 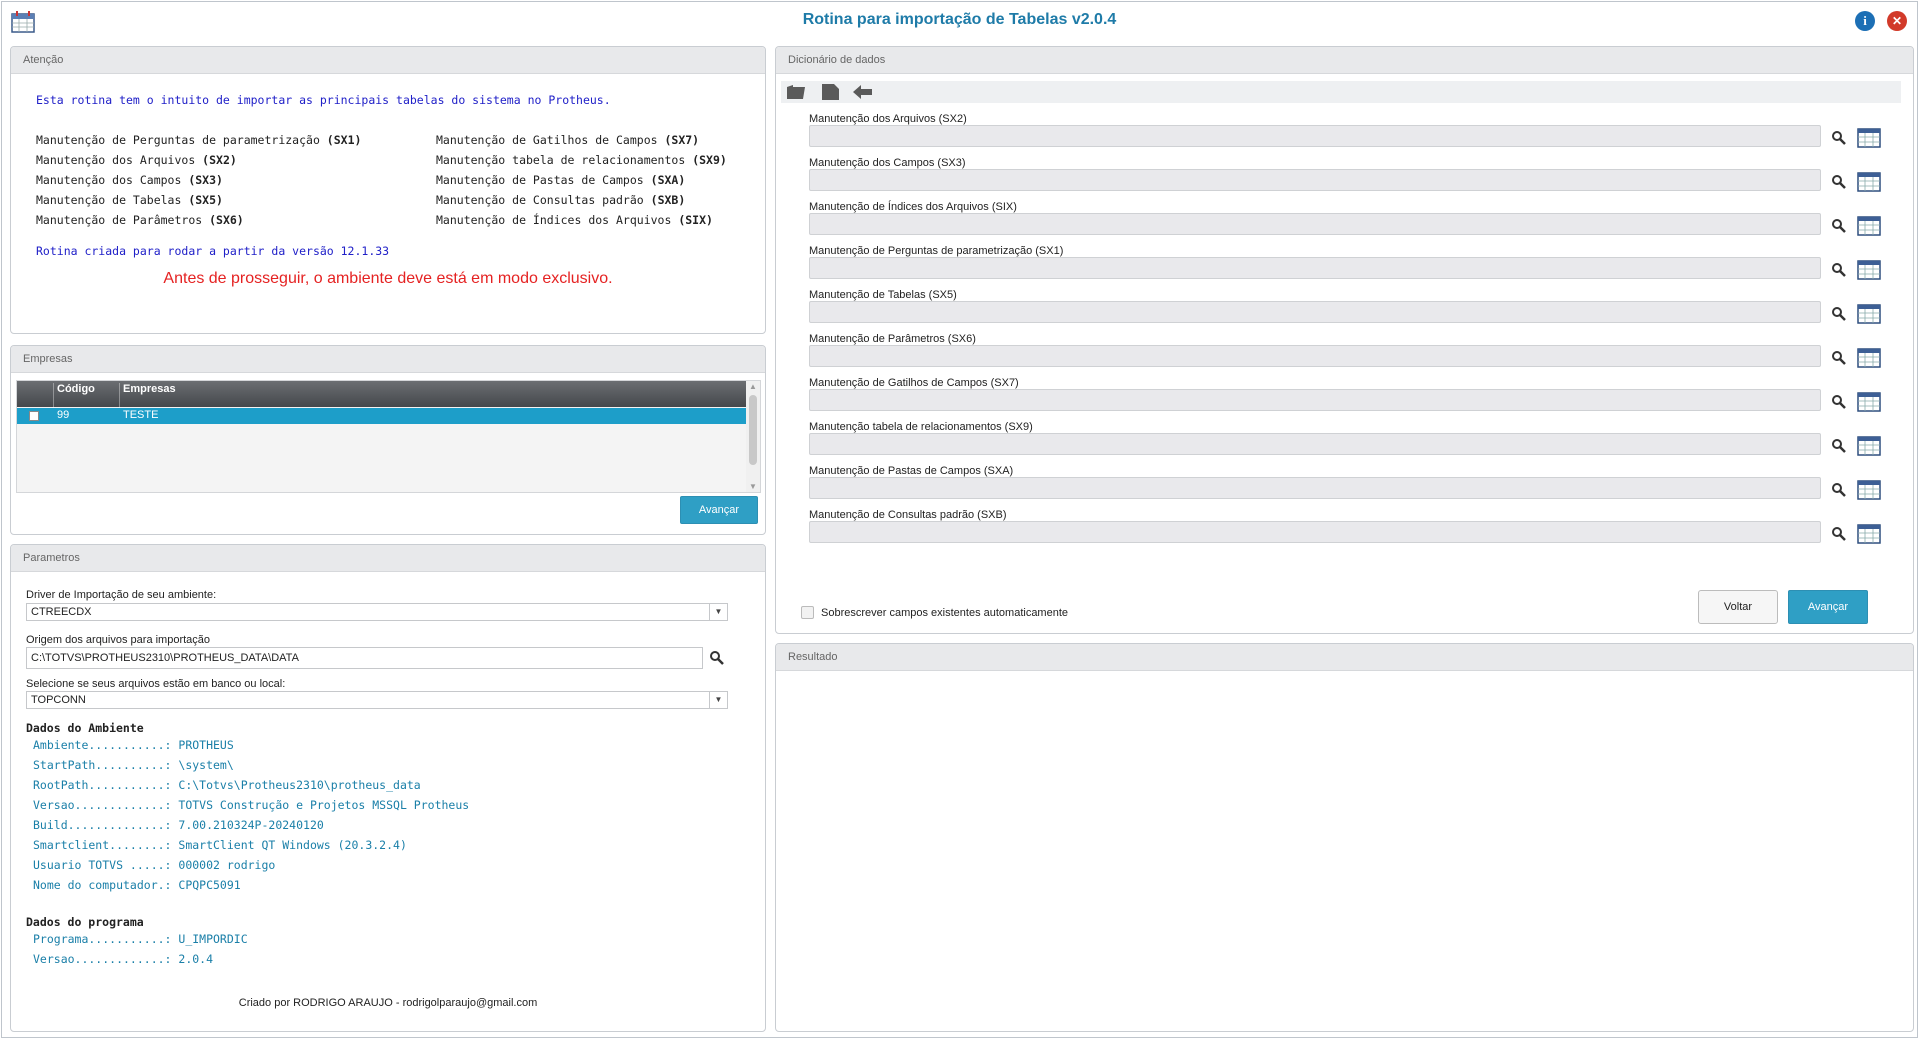 I want to click on back-arrow-icon, so click(x=862, y=92).